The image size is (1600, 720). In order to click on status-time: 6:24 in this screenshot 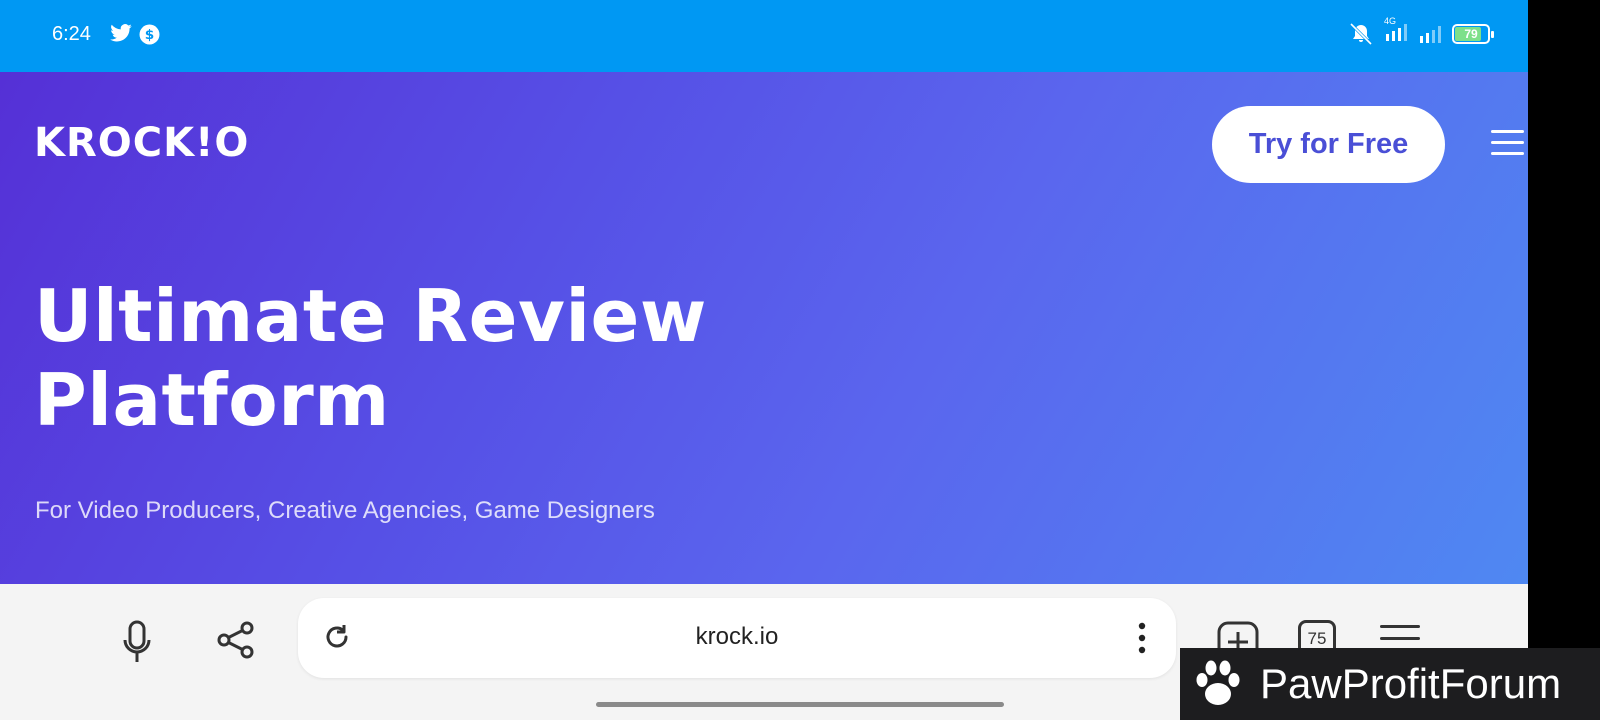, I will do `click(71, 34)`.